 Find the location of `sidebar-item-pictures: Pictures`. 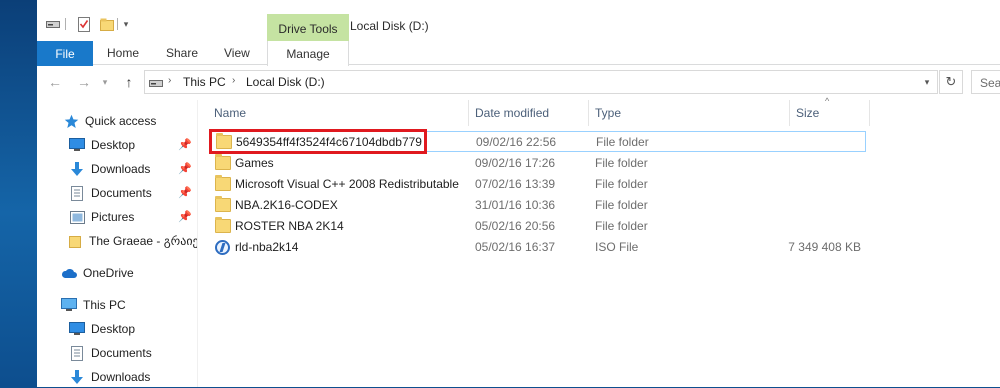

sidebar-item-pictures: Pictures is located at coordinates (101, 217).